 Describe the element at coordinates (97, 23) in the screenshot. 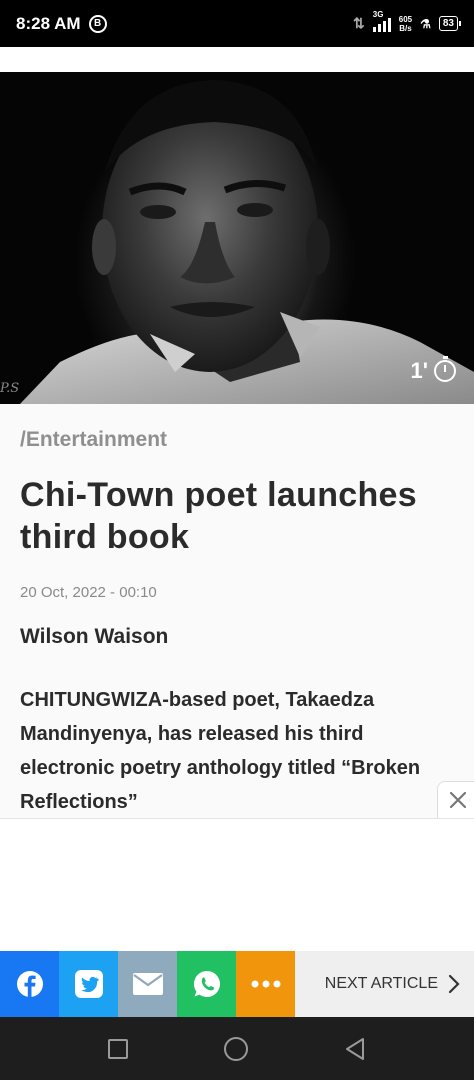

I see `b-badge-icon: B` at that location.